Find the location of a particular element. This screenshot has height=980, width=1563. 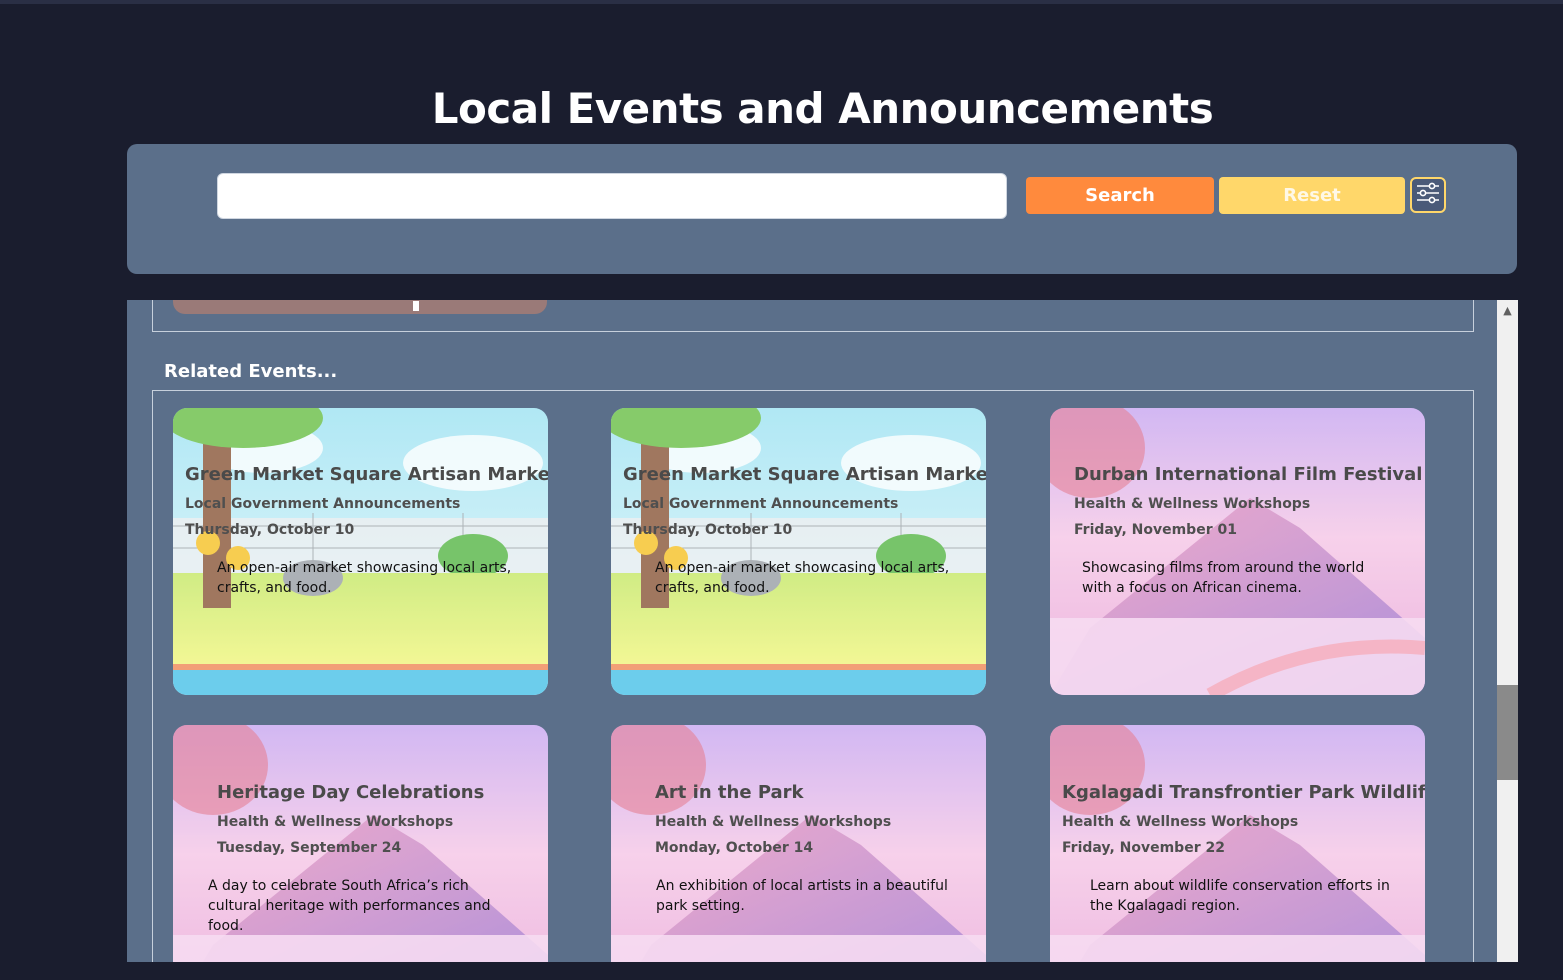

event-date: Friday, November 22 is located at coordinates (1143, 848).